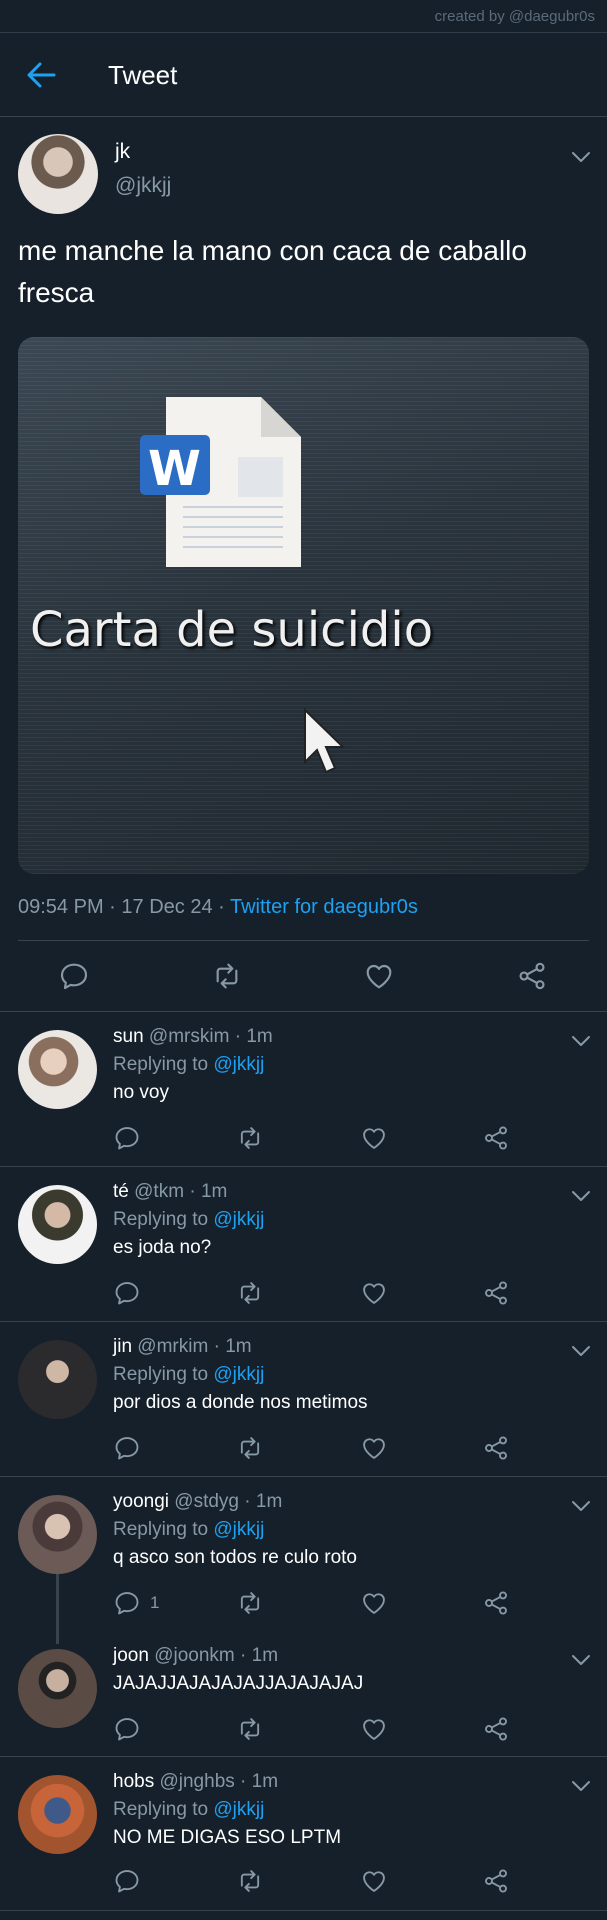  What do you see at coordinates (41, 75) in the screenshot?
I see `back-arrow-icon` at bounding box center [41, 75].